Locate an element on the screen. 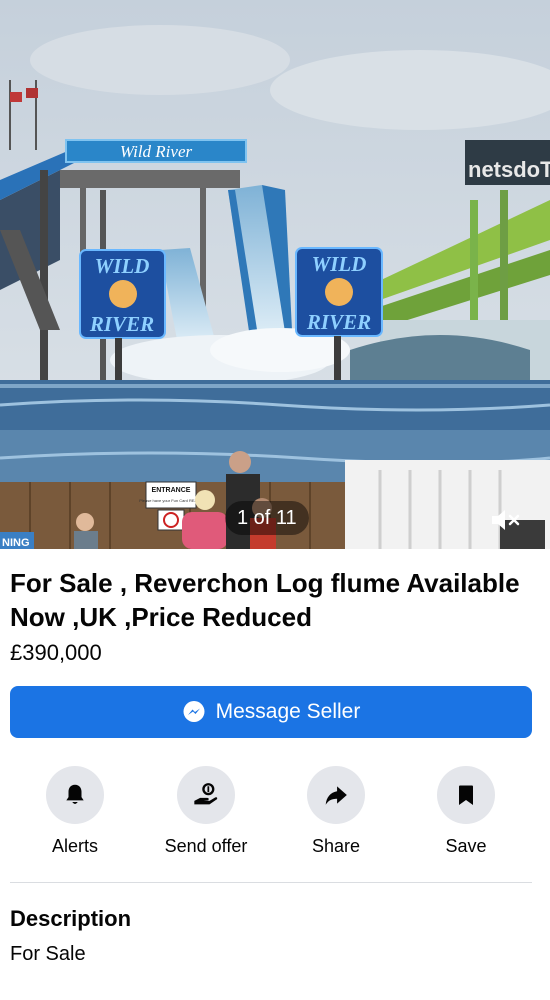  send-offer-label: Send offer is located at coordinates (206, 846).